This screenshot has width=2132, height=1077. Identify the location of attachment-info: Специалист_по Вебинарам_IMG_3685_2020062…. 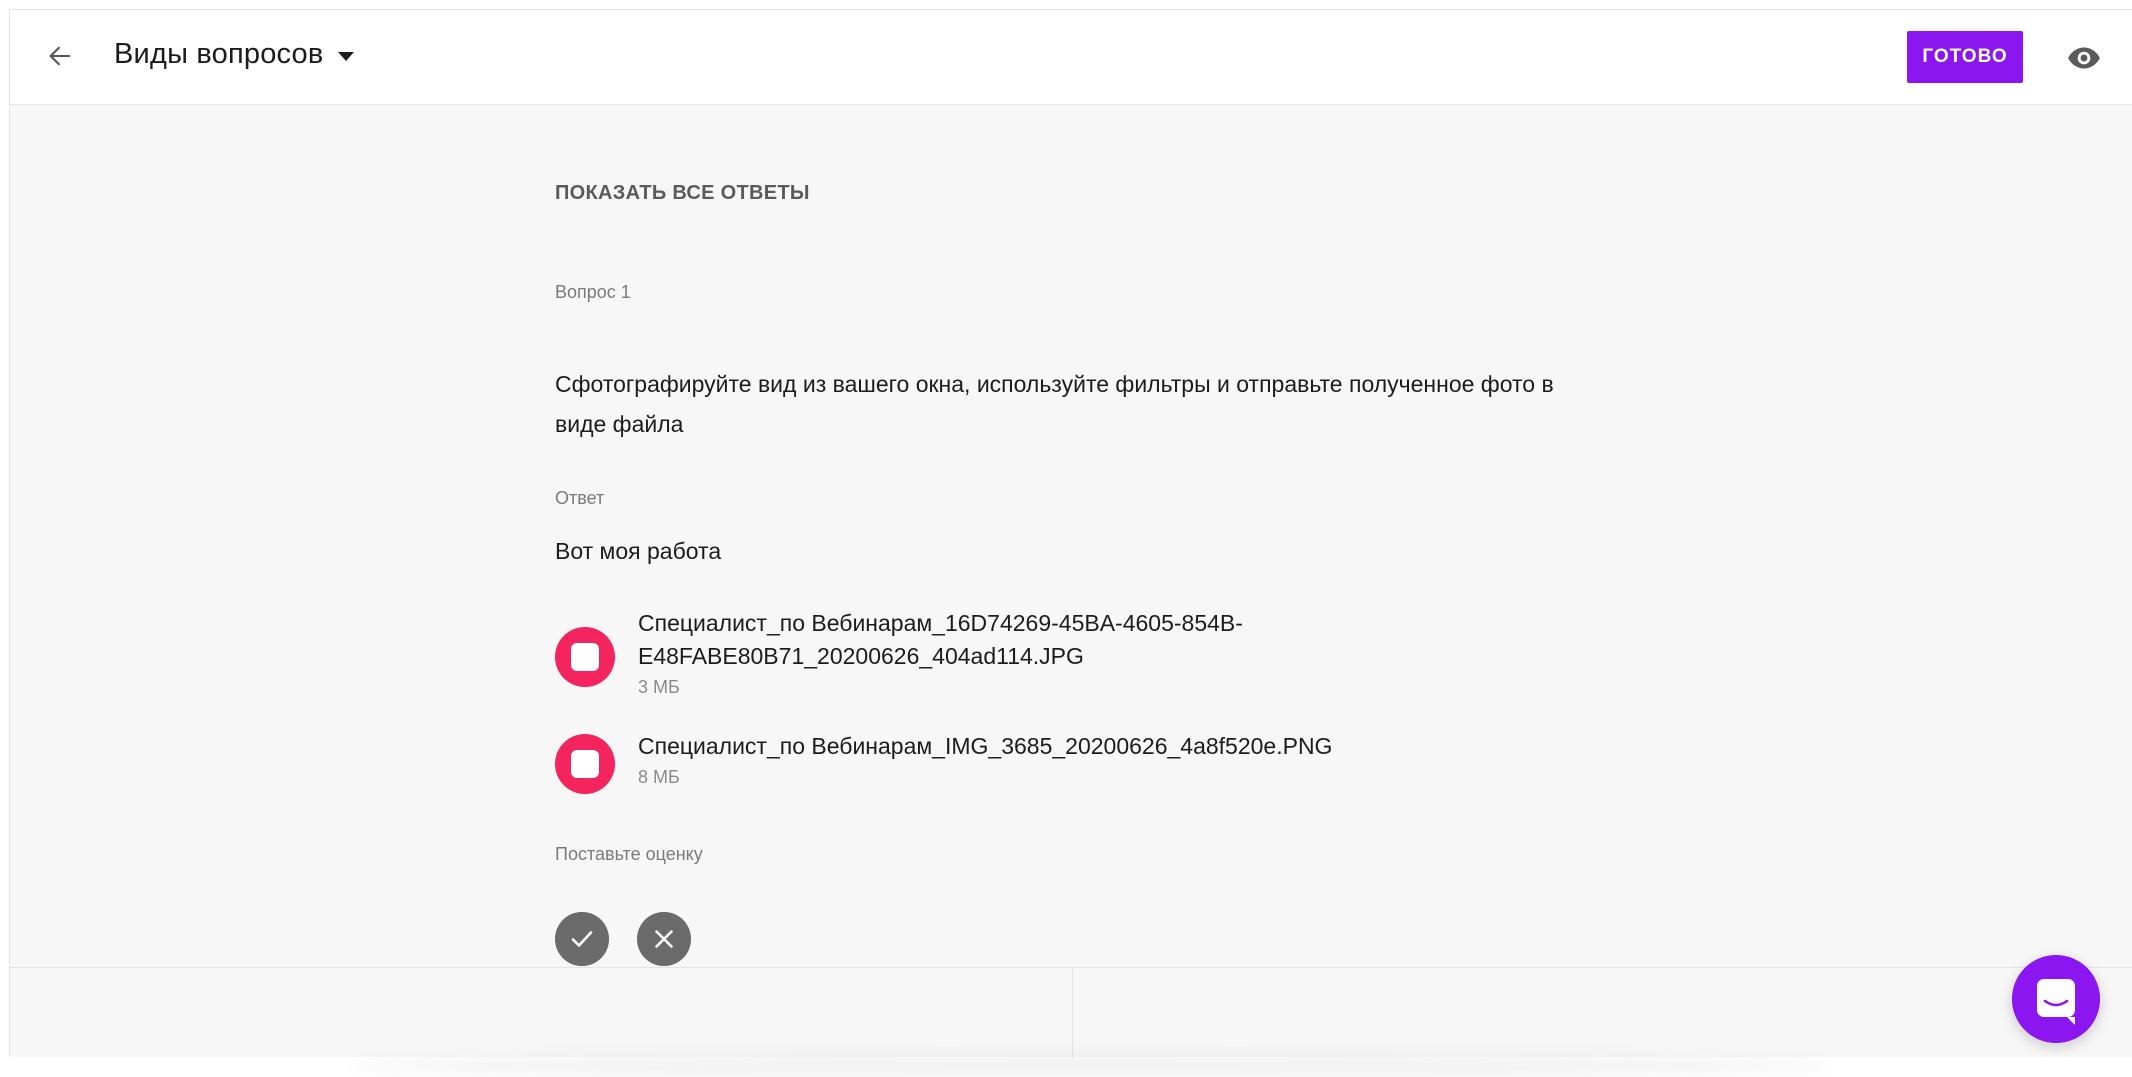
(1038, 762).